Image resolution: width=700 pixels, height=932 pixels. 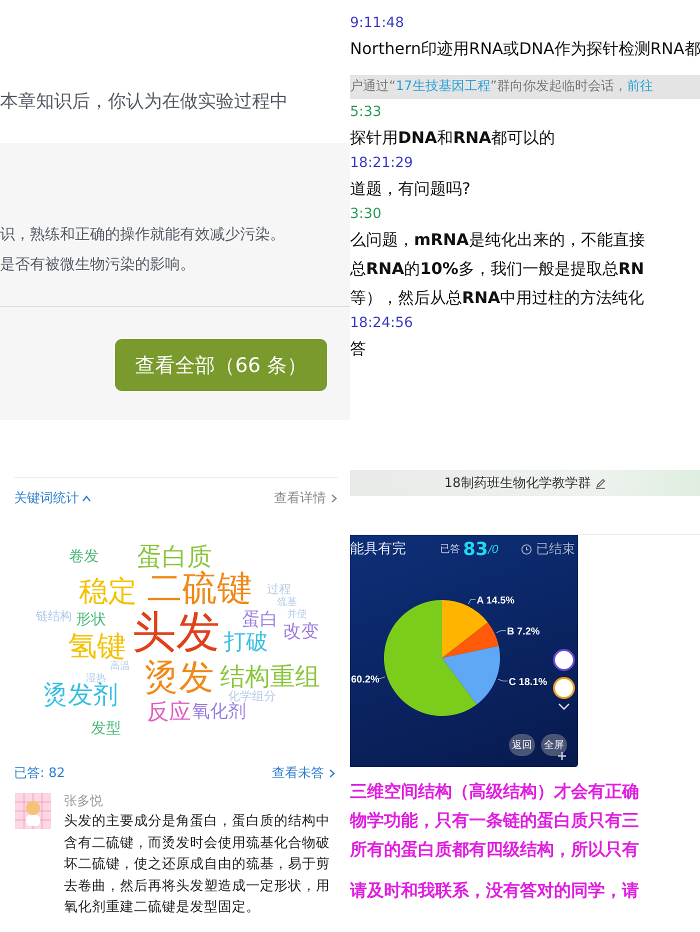 I want to click on keyword: 头发, so click(x=176, y=633).